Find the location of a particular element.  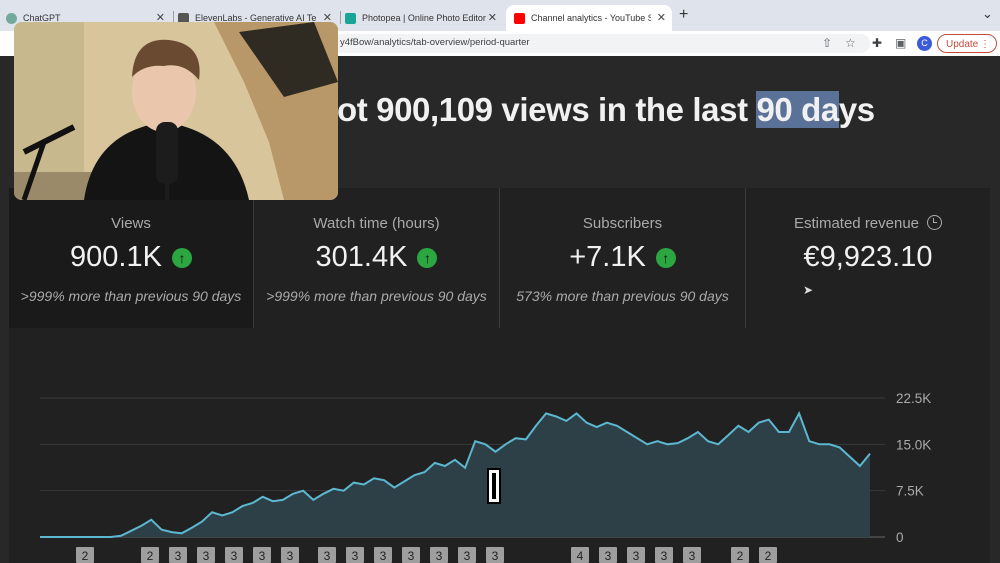

webcam-overlay is located at coordinates (176, 111).